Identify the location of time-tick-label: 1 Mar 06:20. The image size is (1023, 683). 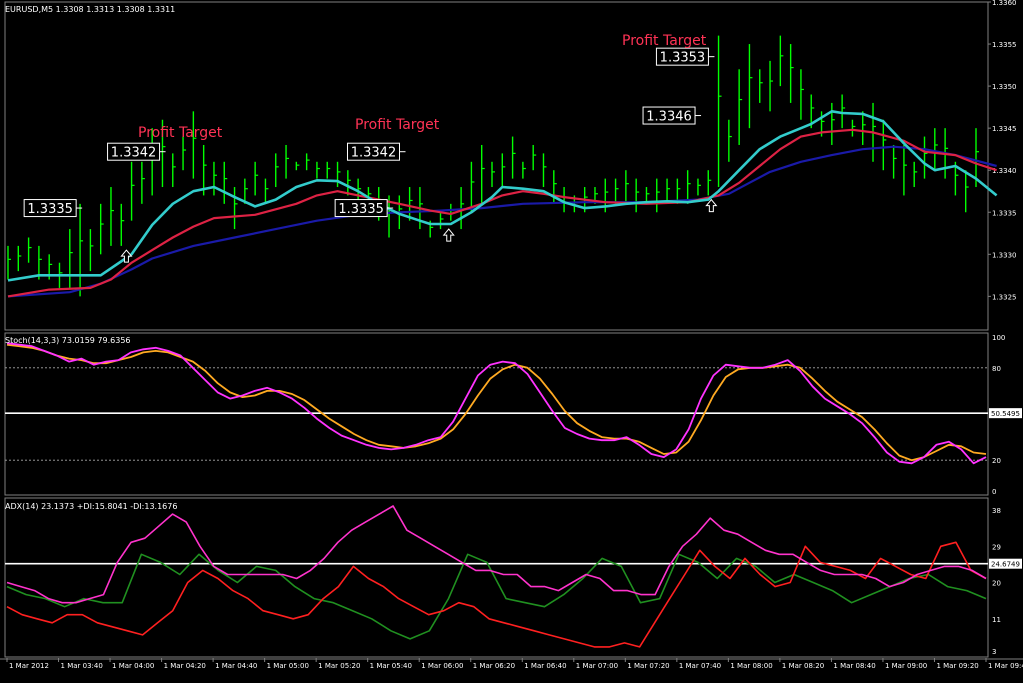
(494, 666).